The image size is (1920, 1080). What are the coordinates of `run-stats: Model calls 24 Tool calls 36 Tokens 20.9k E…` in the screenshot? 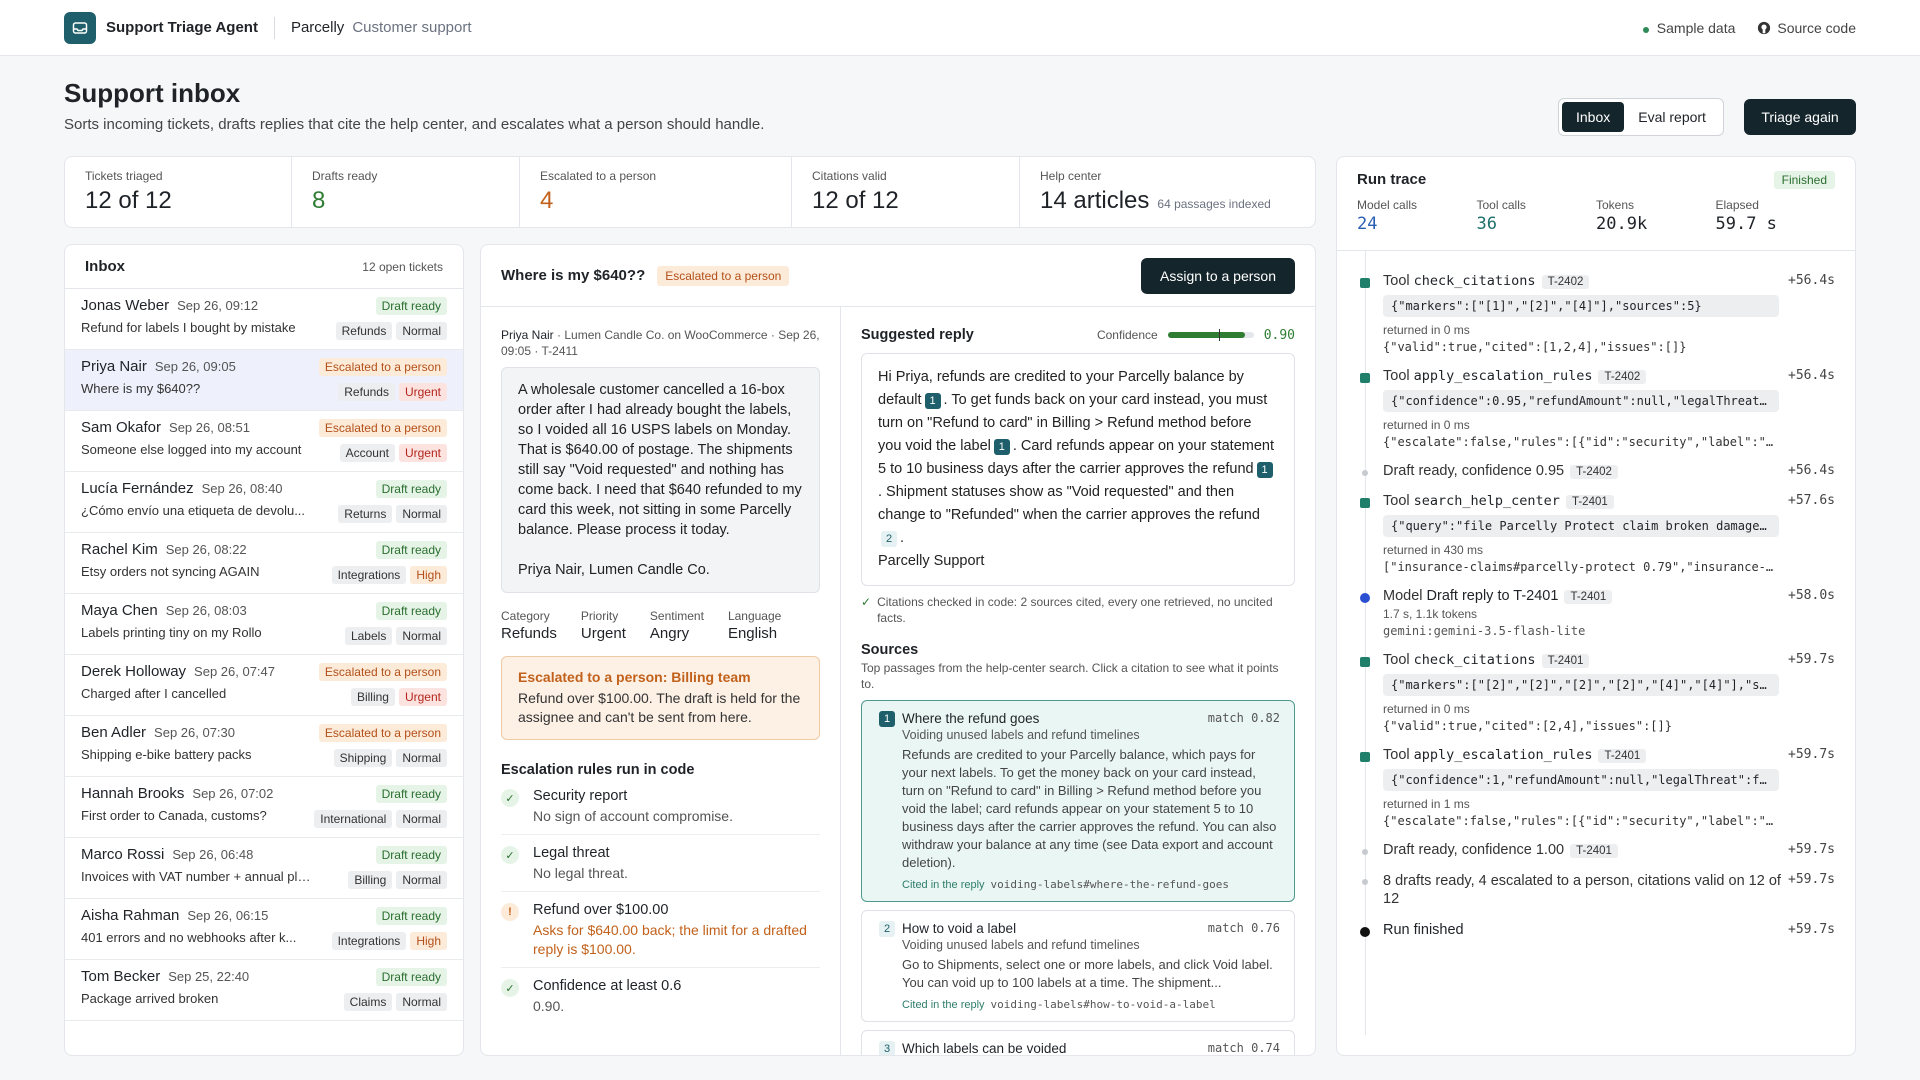 It's located at (1596, 216).